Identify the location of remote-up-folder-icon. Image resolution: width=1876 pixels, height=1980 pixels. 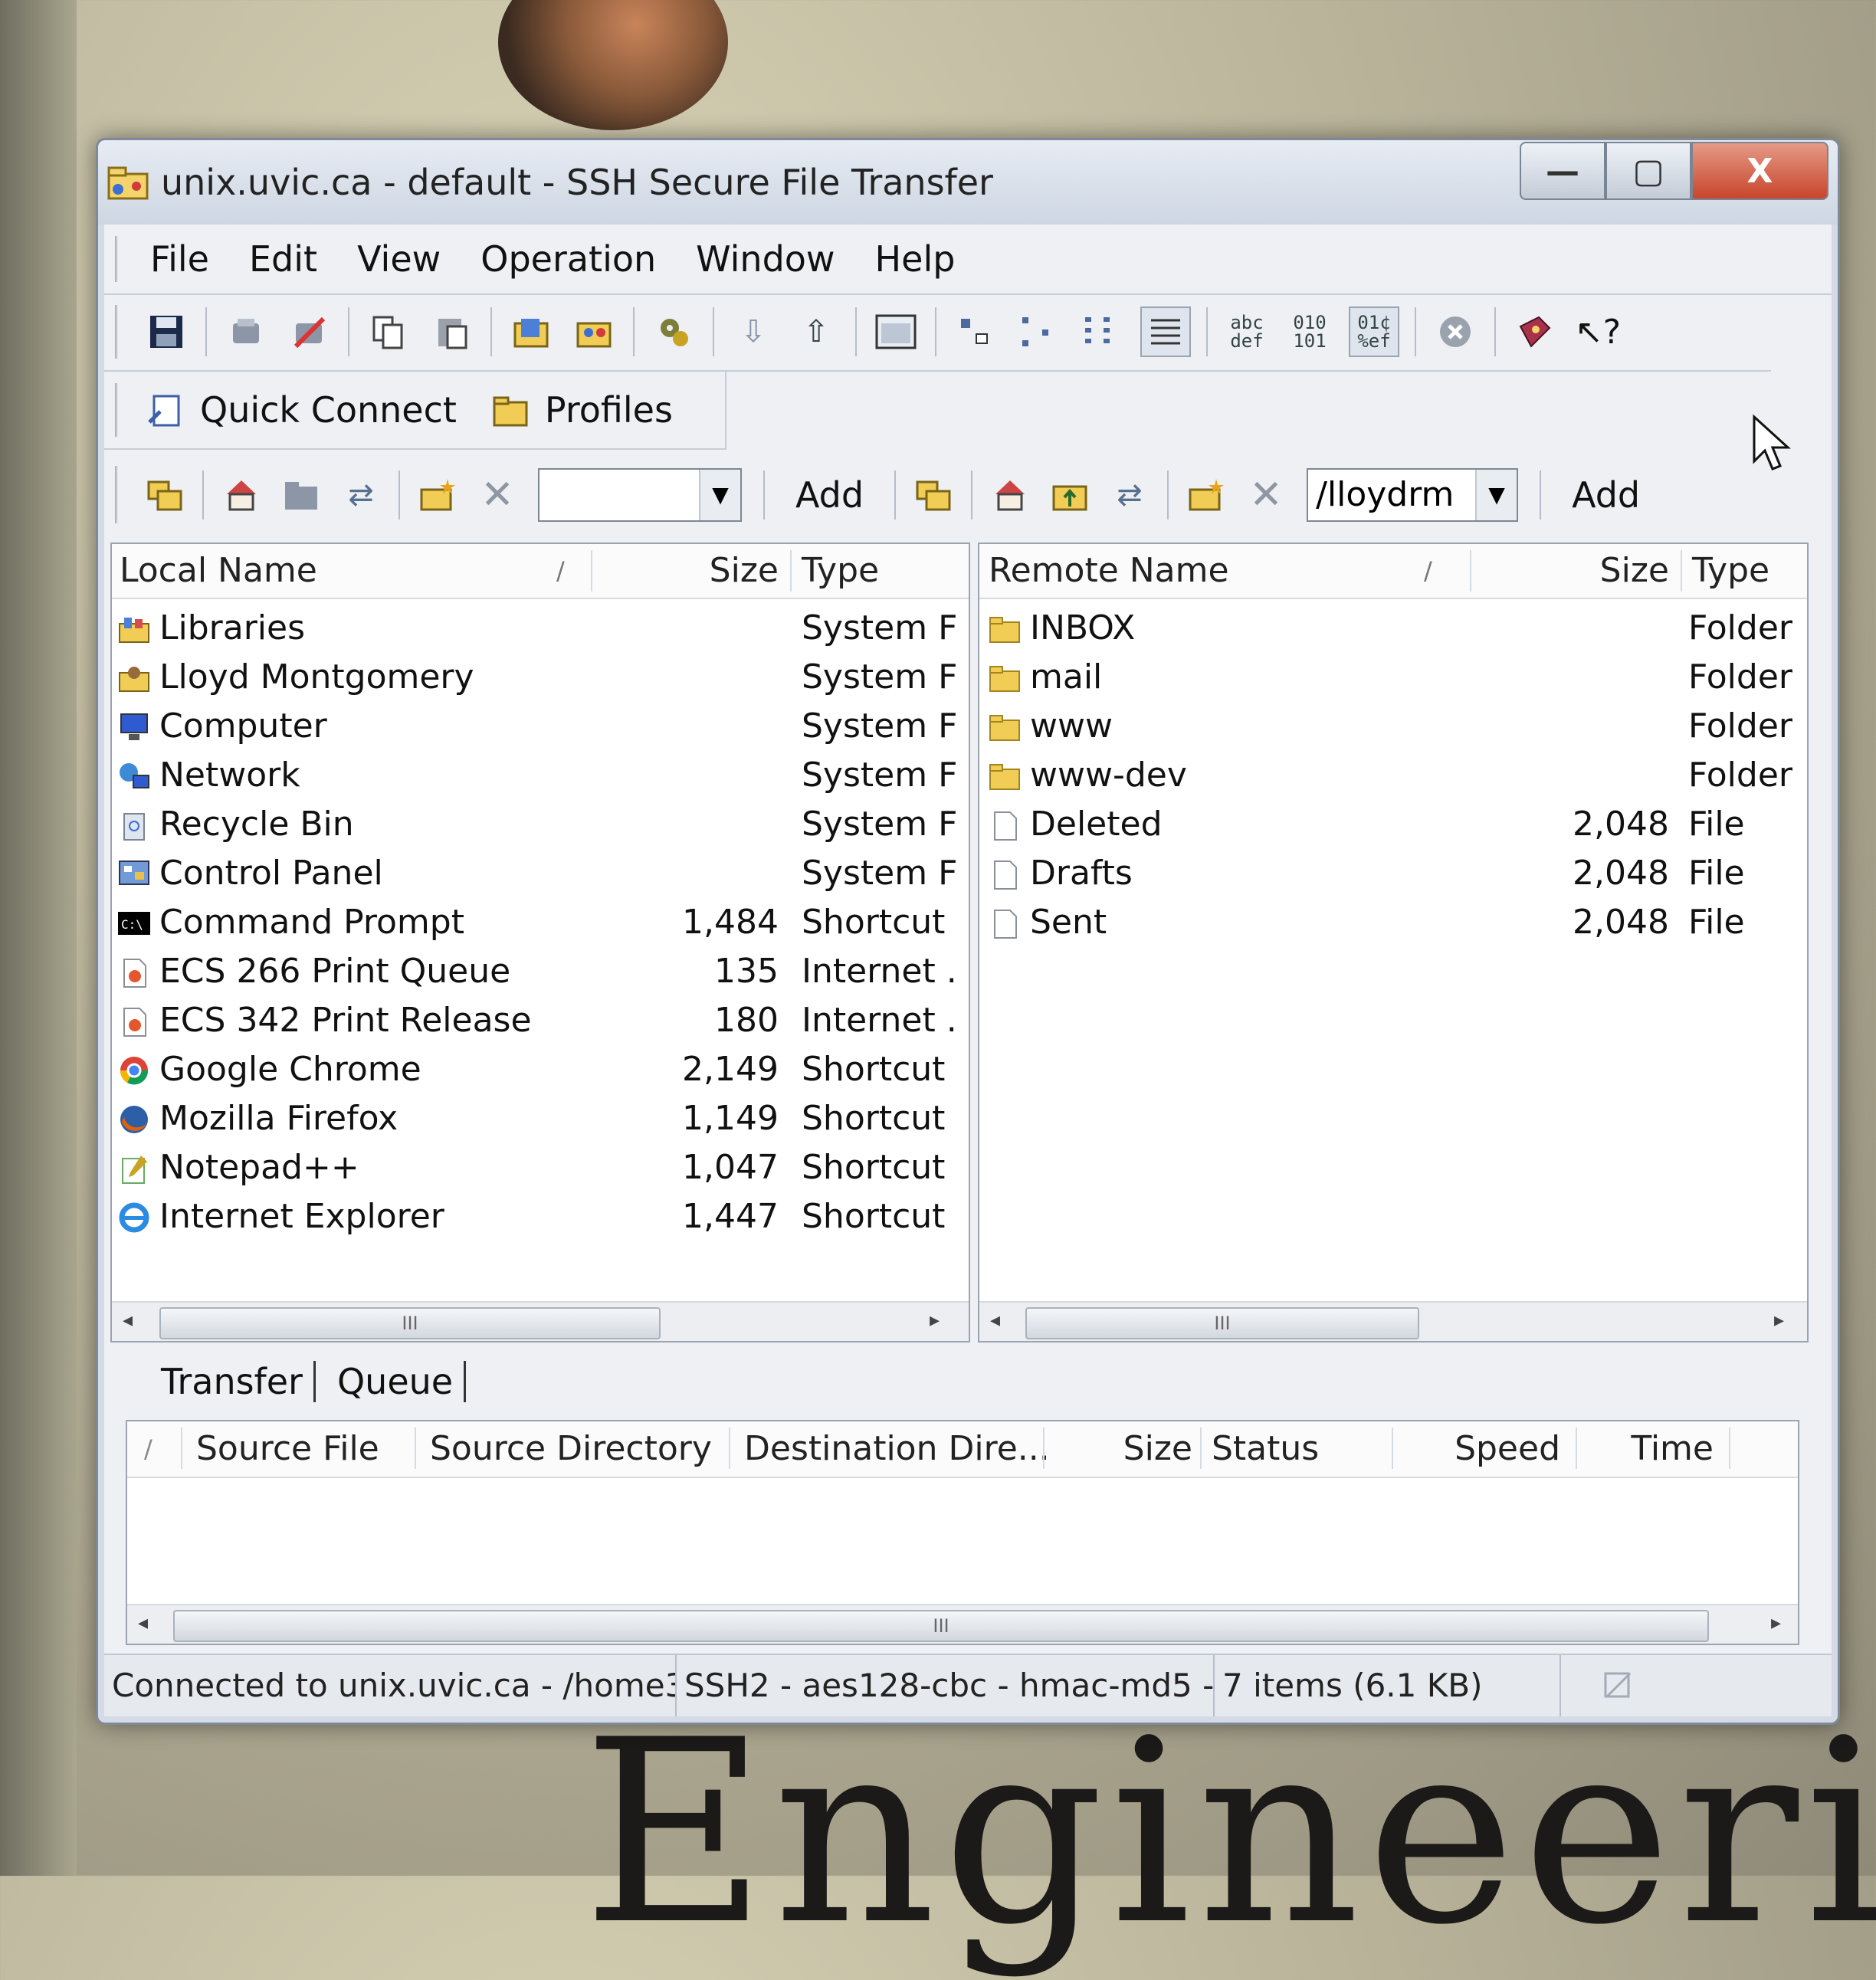
(934, 495).